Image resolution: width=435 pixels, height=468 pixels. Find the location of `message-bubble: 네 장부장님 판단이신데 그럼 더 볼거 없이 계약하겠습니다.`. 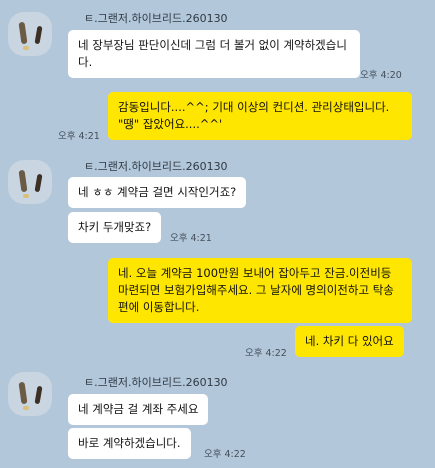

message-bubble: 네 장부장님 판단이신데 그럼 더 볼거 없이 계약하겠습니다. is located at coordinates (214, 54).